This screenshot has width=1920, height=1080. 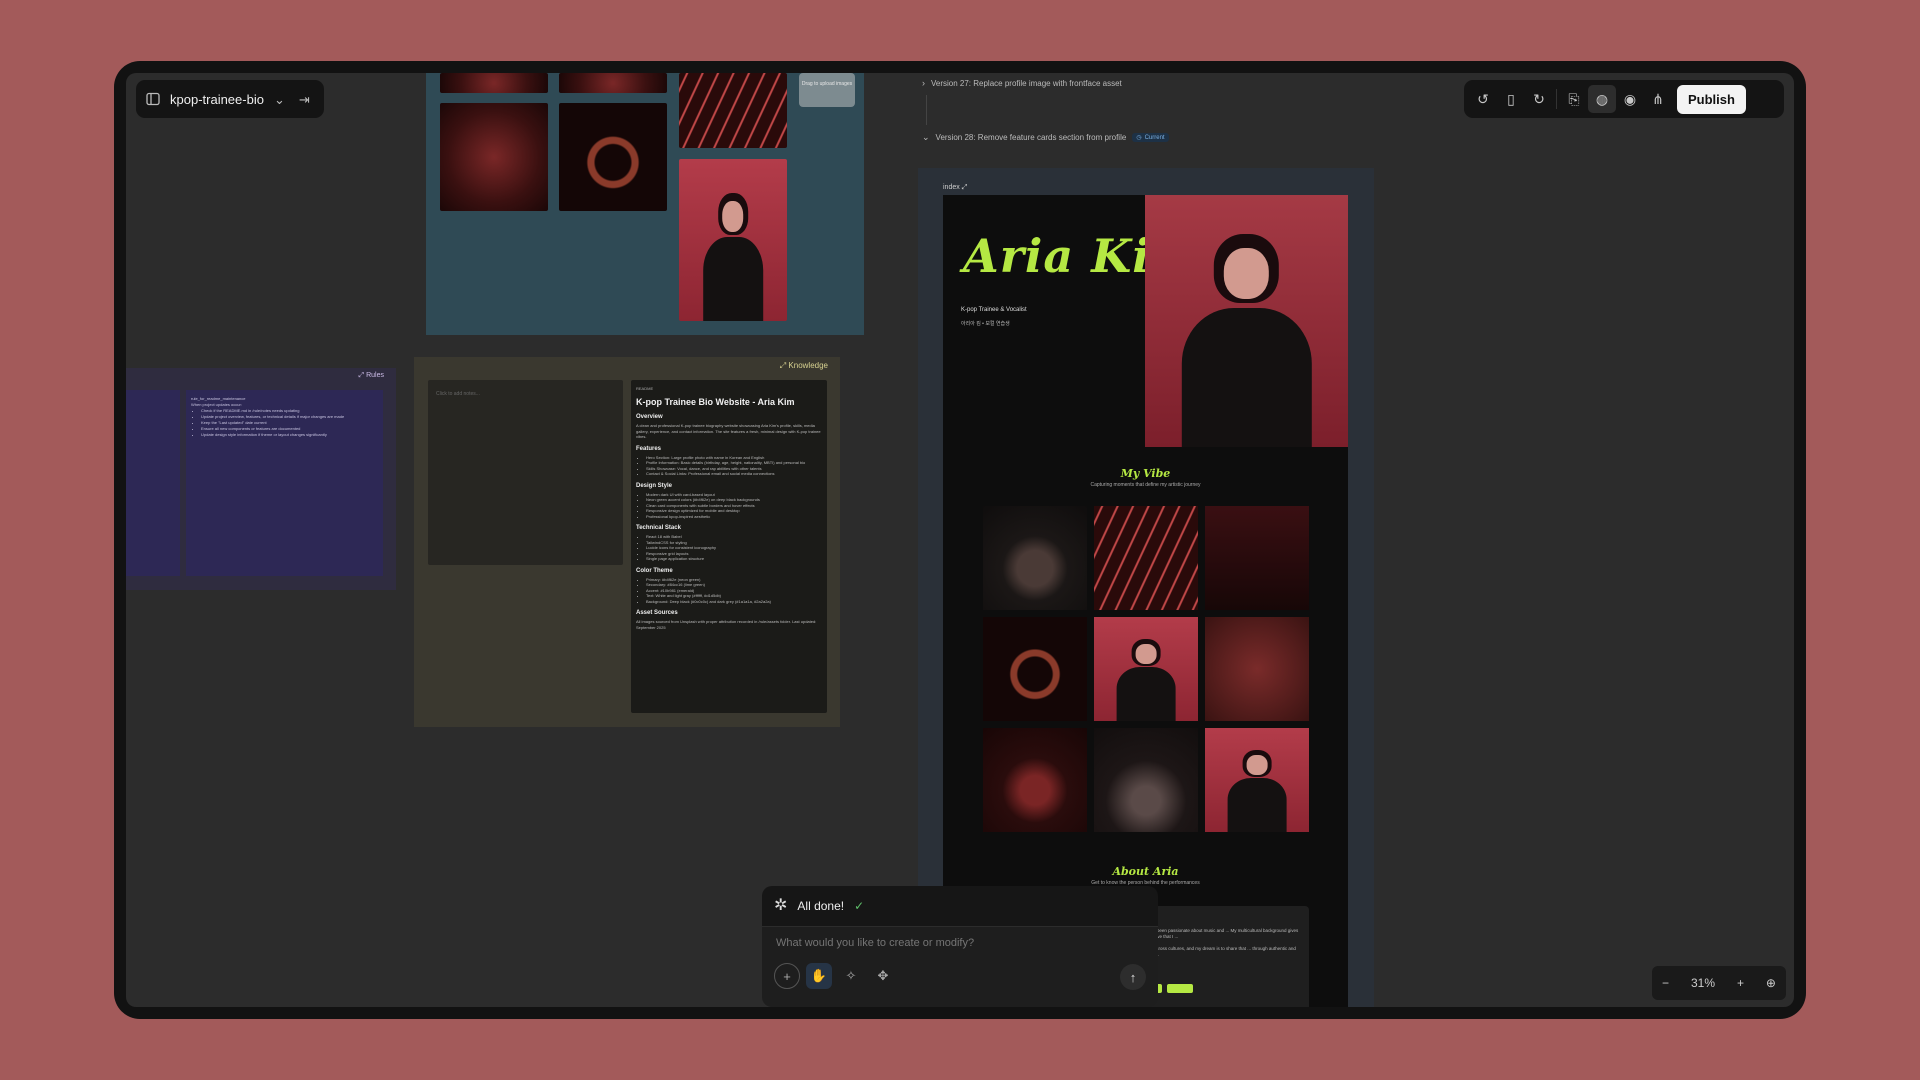 I want to click on chat-composer: + ✋ ✧ ✥ ↑, so click(x=960, y=966).